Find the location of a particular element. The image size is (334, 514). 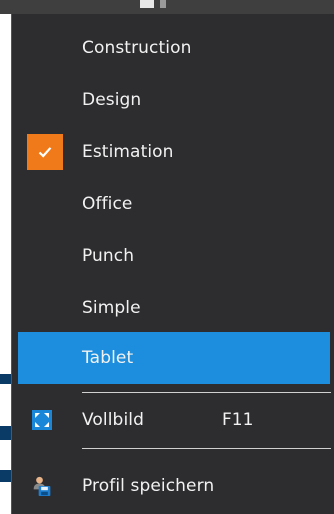

menu-item-label: Punch is located at coordinates (108, 256).